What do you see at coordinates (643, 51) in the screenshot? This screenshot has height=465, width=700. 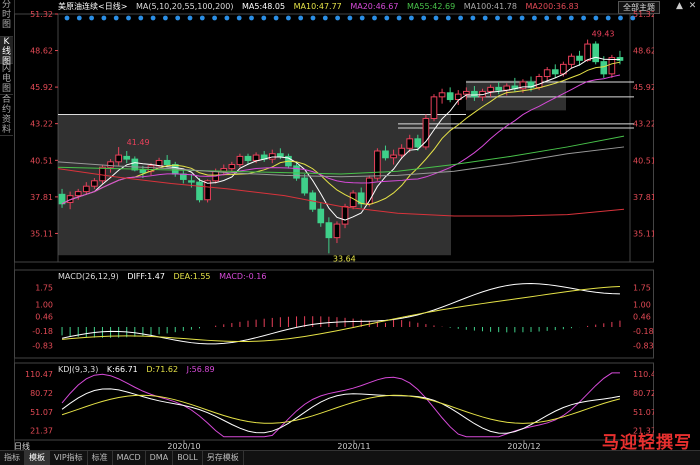 I see `price-tick-label-right: 48.62` at bounding box center [643, 51].